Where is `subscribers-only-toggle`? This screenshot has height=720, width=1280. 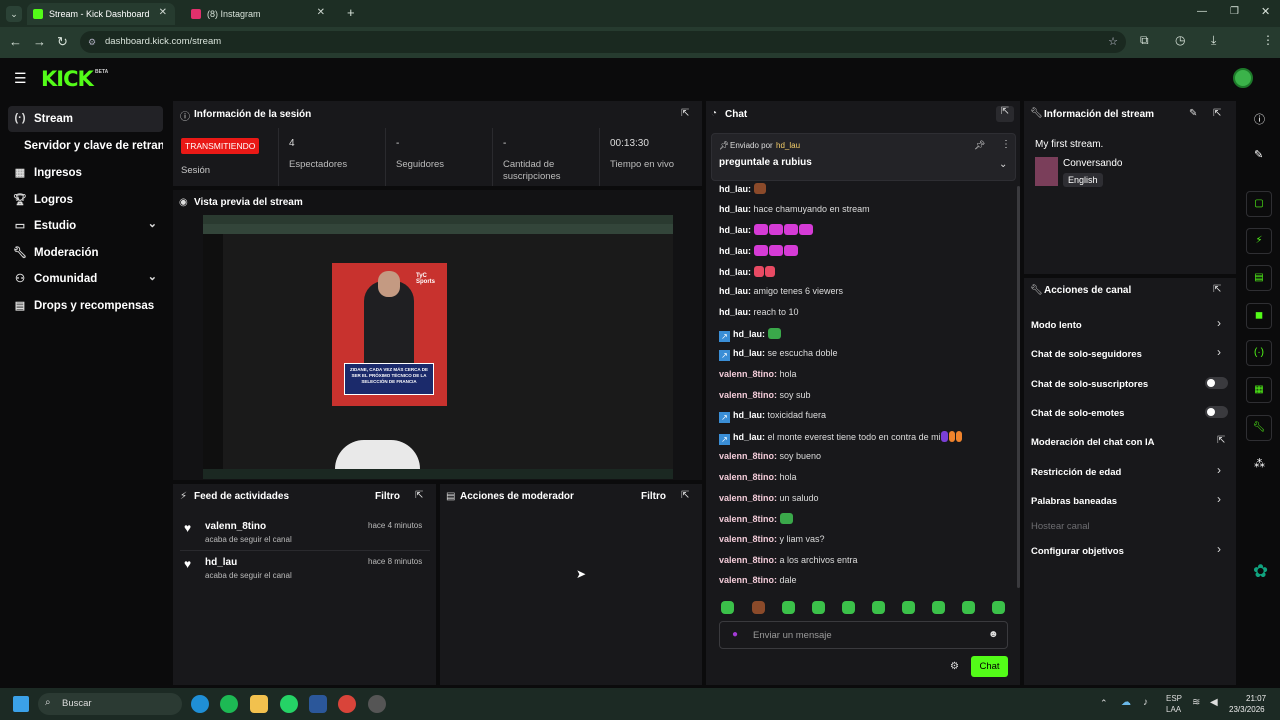 subscribers-only-toggle is located at coordinates (1216, 383).